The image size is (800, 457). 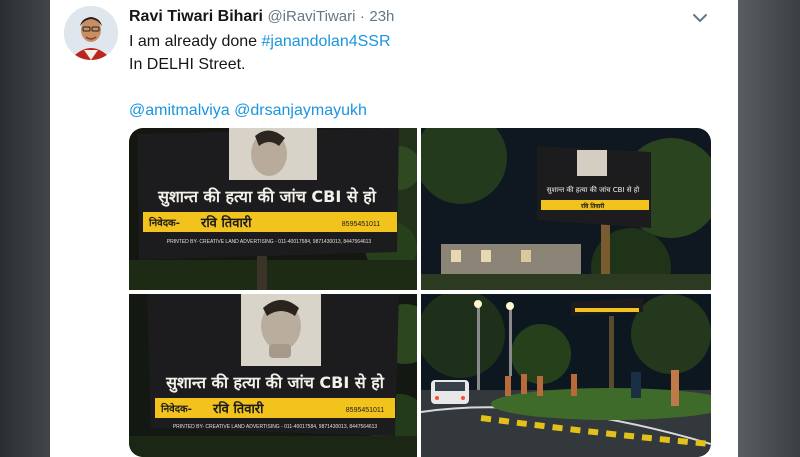 I want to click on banner-phone-2: 8595451011, so click(x=365, y=410).